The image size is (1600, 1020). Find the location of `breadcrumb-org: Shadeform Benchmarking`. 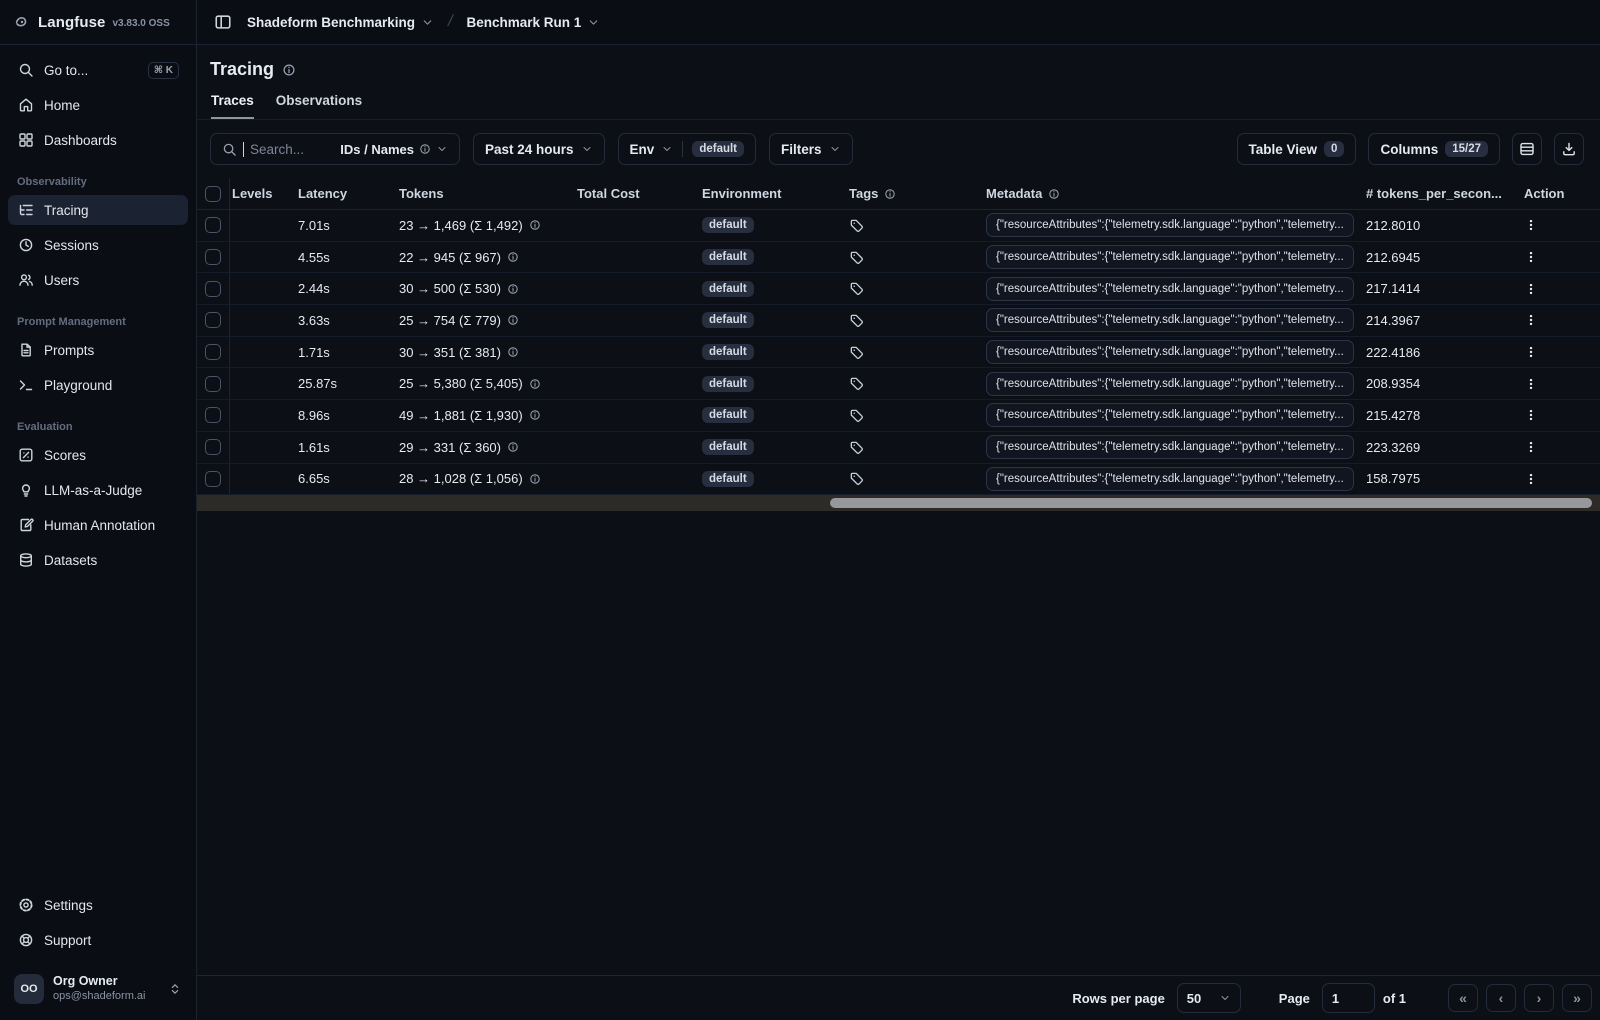

breadcrumb-org: Shadeform Benchmarking is located at coordinates (340, 22).